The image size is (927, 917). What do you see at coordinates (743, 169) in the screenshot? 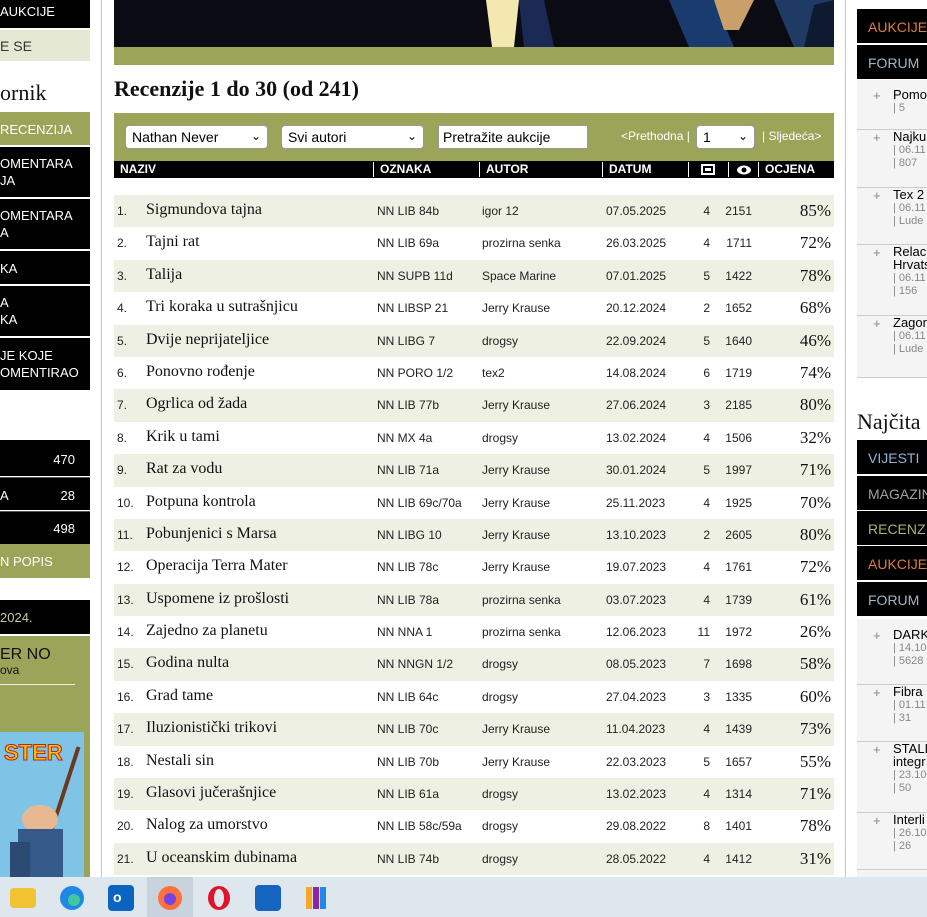
I see `col-views` at bounding box center [743, 169].